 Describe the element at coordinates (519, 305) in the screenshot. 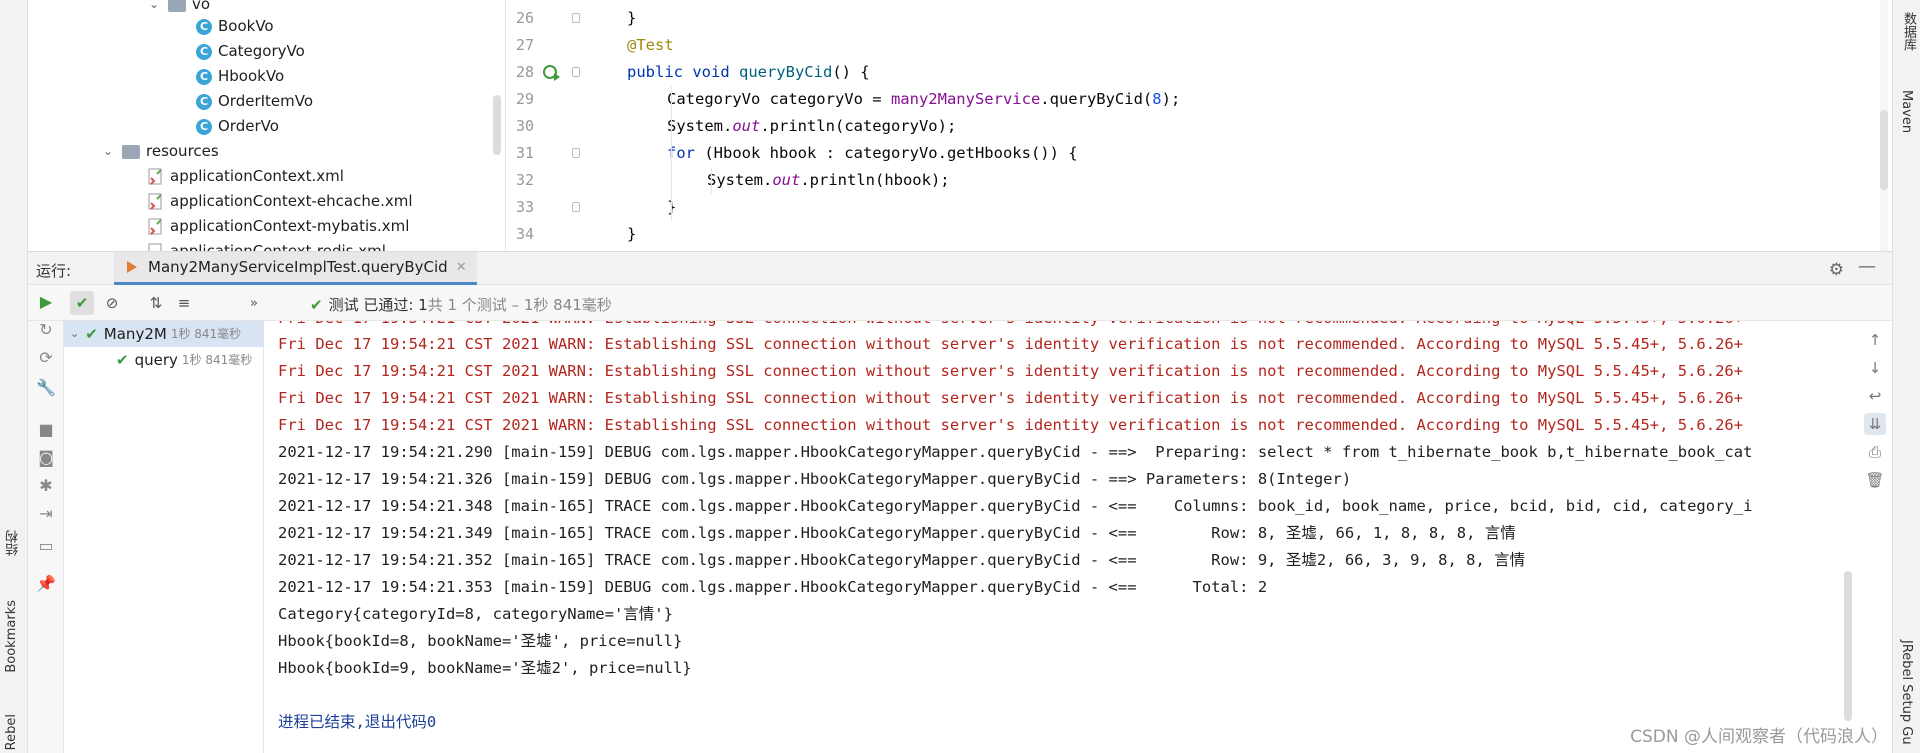

I see `status-suffix: 共 1 个测试 – 1秒 841毫秒` at that location.